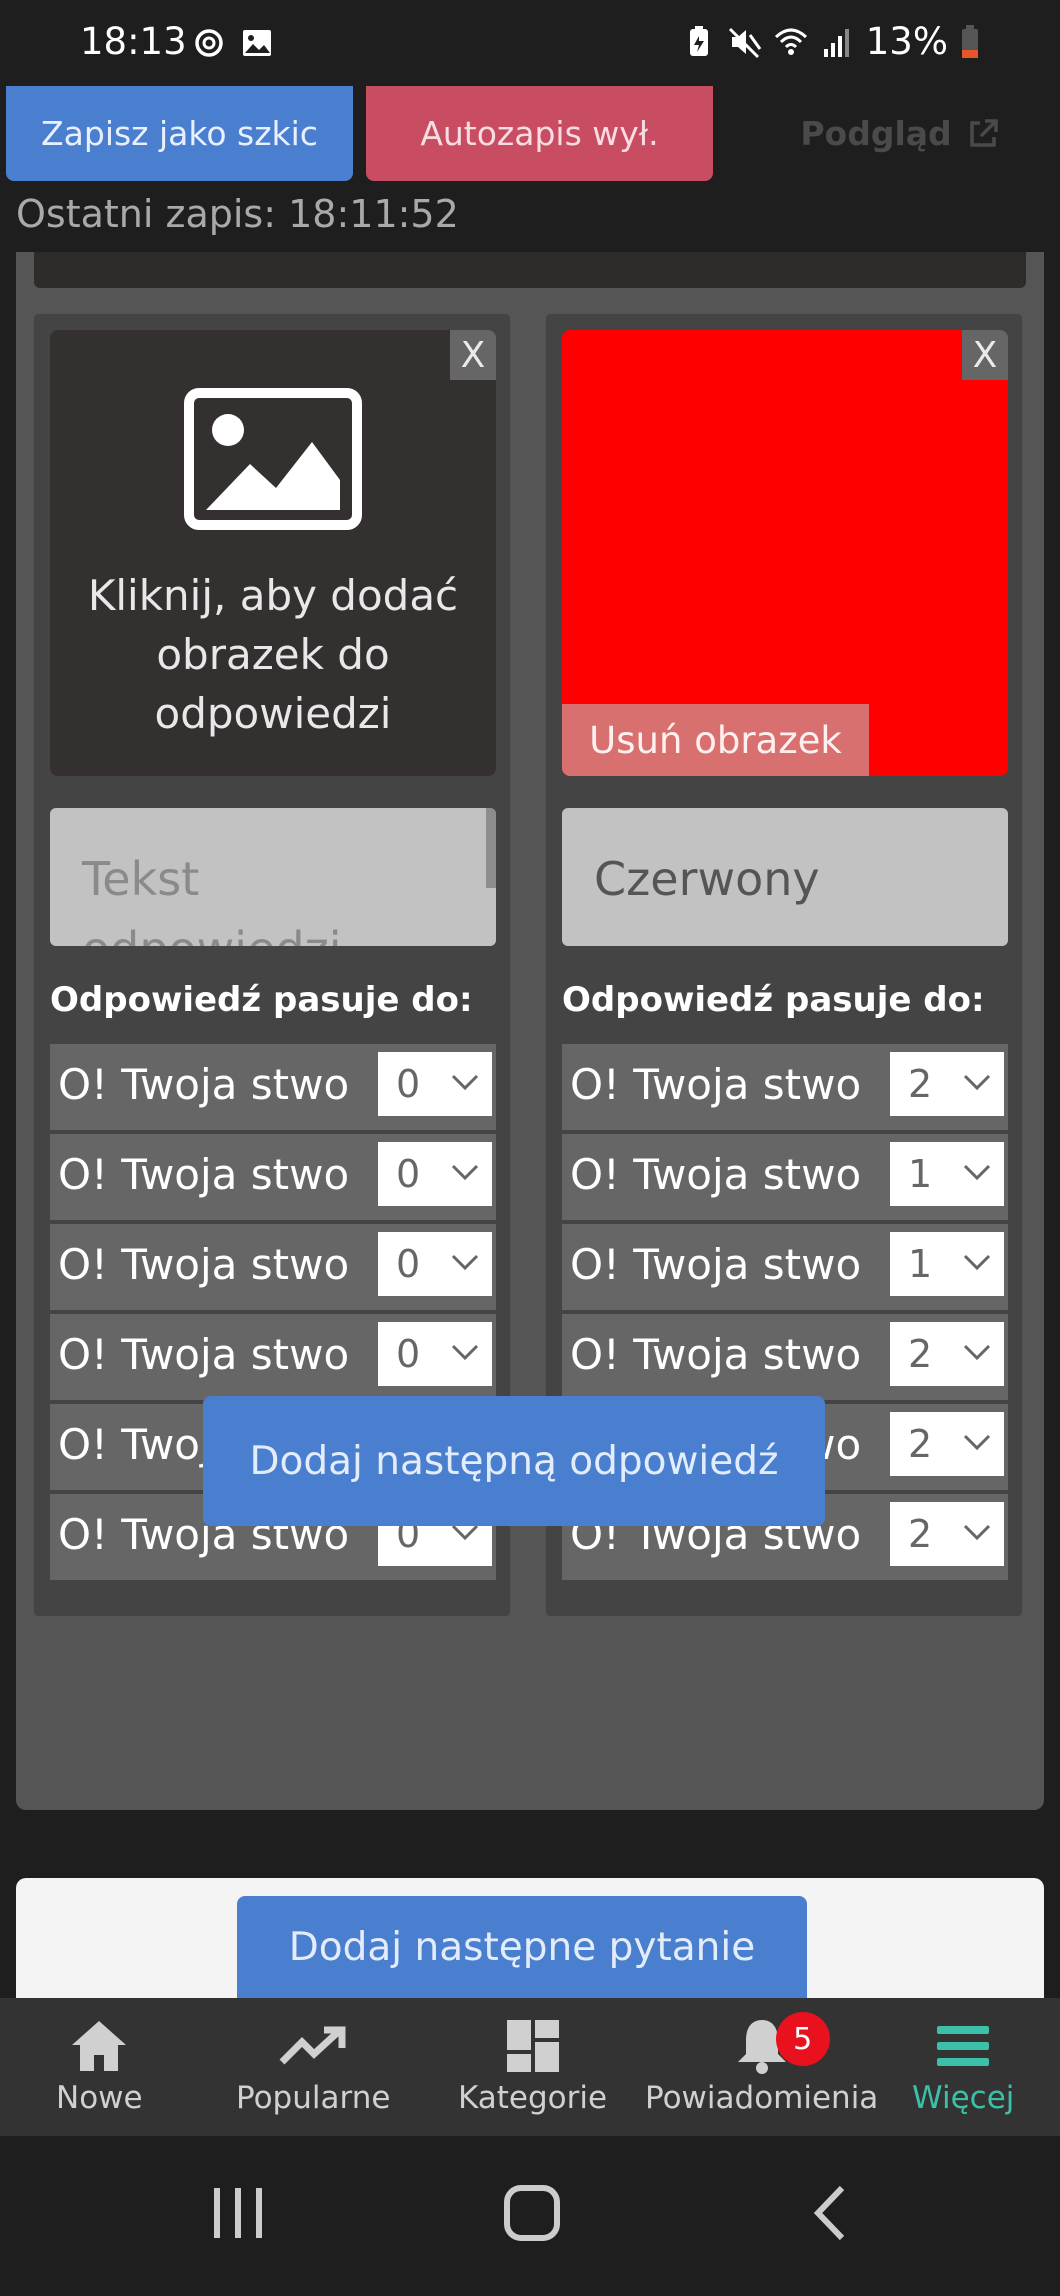 This screenshot has width=1060, height=2296. Describe the element at coordinates (179, 133) in the screenshot. I see `save-draft-button: Zapisz jako szkic` at that location.